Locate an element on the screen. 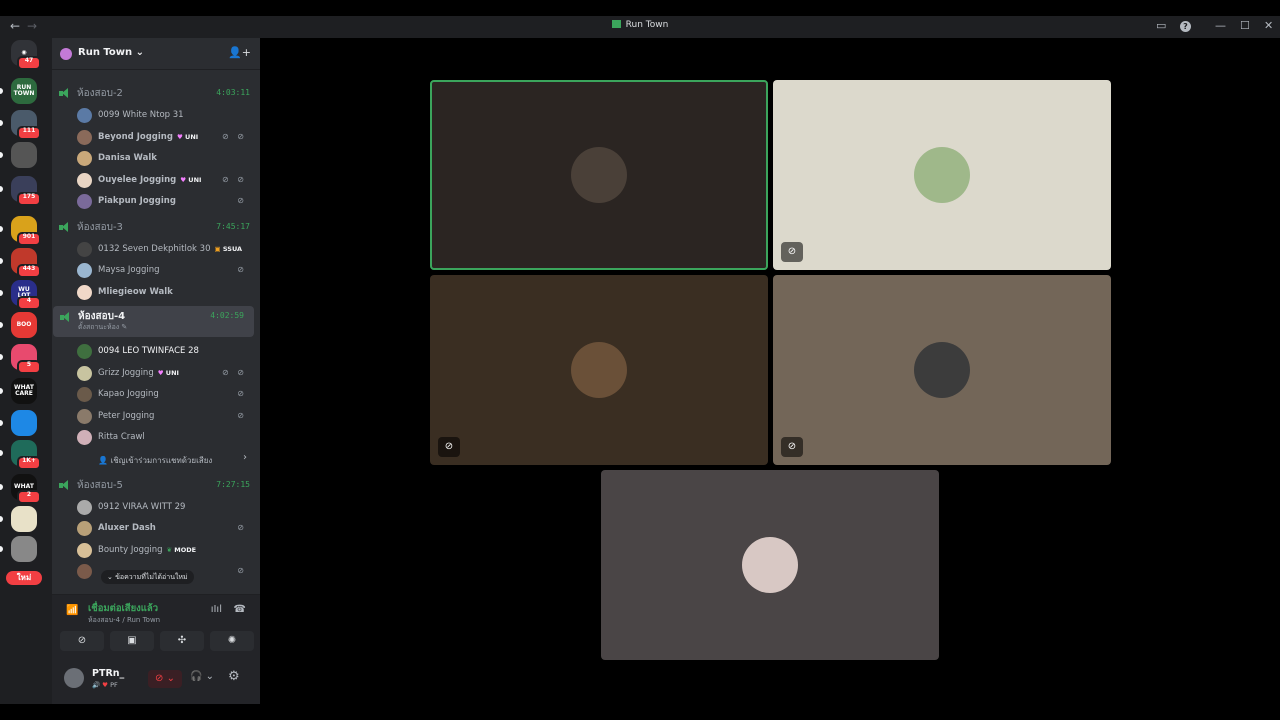 This screenshot has height=720, width=1280. mention-badge: 111 is located at coordinates (29, 133).